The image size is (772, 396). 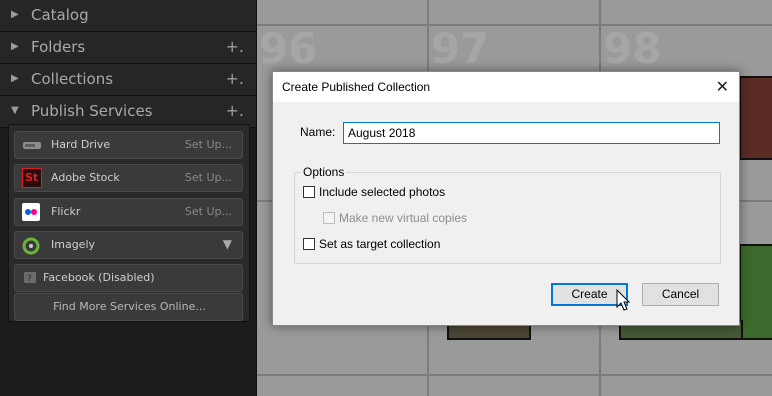 I want to click on include-selected-photos-label: Include selected photos, so click(x=382, y=192).